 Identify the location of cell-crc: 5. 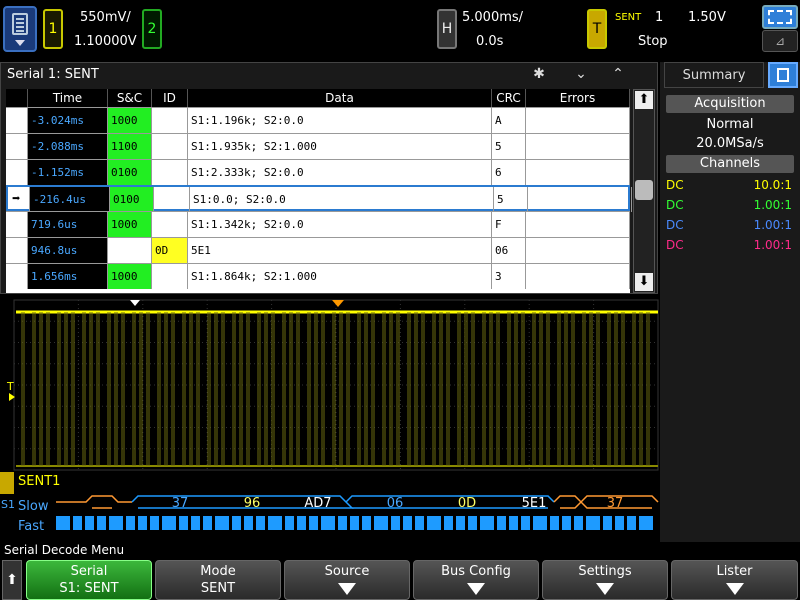
(509, 146).